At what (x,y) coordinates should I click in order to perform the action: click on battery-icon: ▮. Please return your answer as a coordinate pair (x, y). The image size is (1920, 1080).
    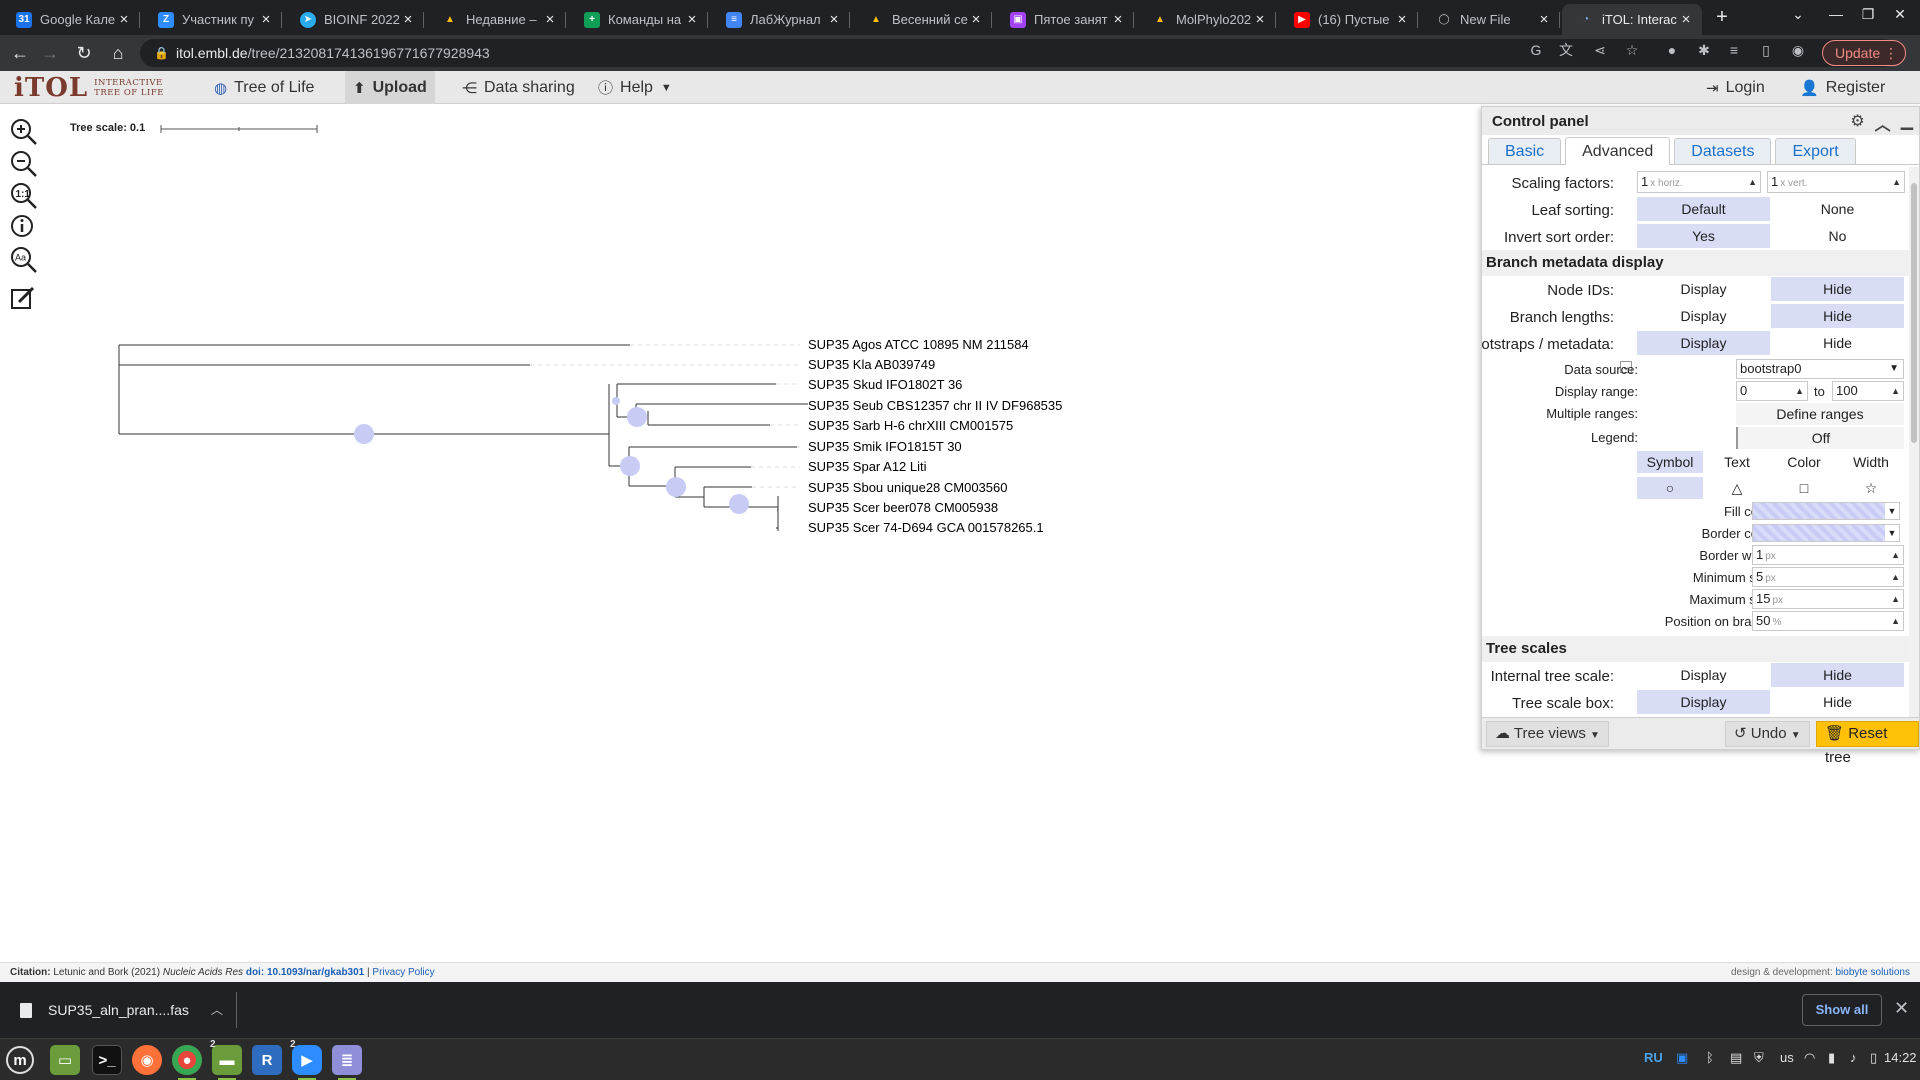
    Looking at the image, I should click on (1831, 1058).